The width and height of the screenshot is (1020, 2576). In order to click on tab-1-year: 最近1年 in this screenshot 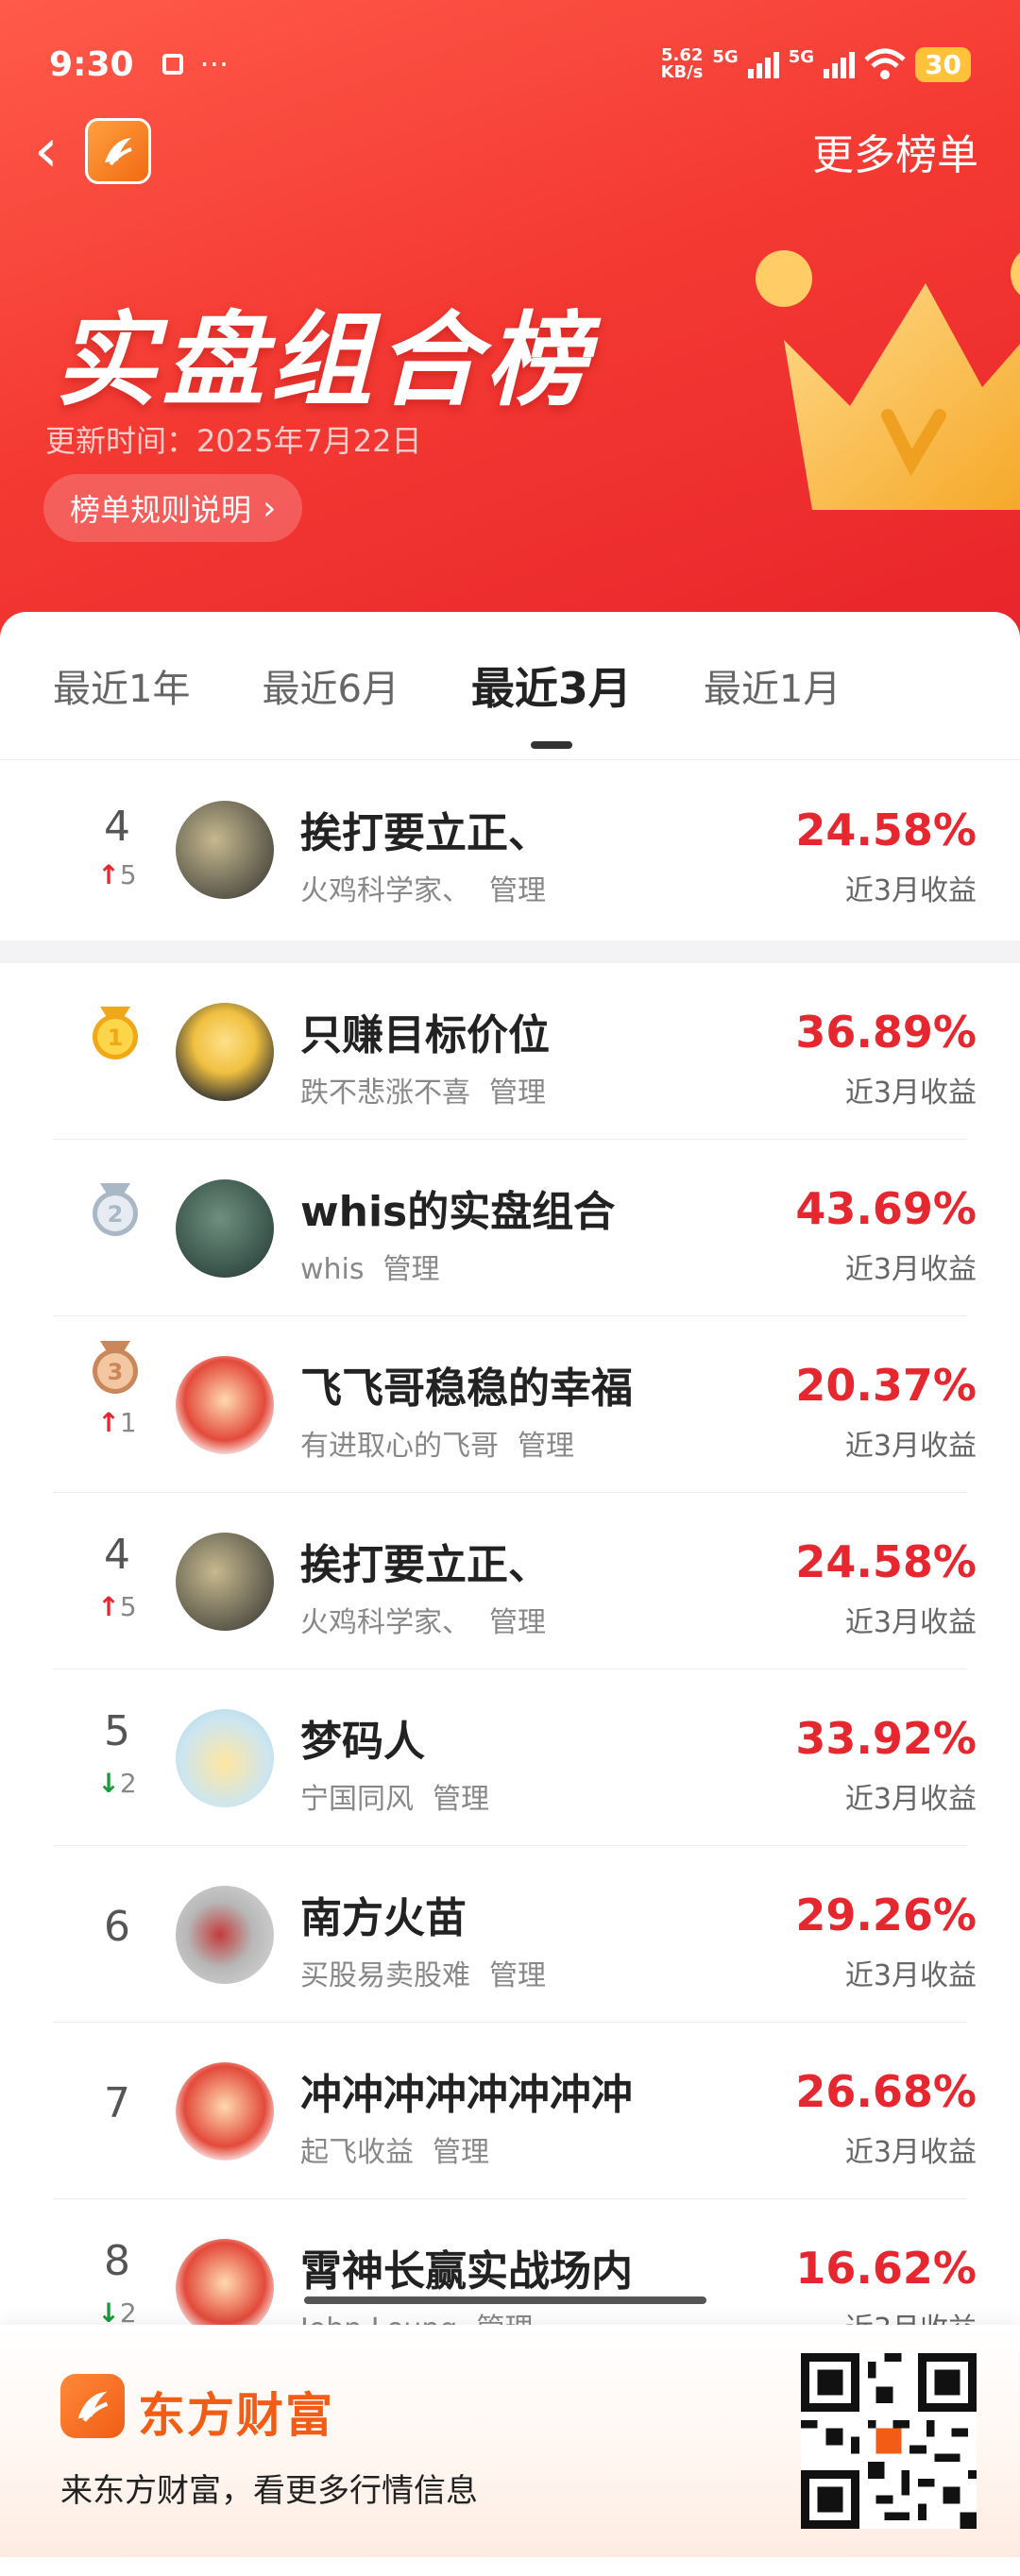, I will do `click(121, 685)`.